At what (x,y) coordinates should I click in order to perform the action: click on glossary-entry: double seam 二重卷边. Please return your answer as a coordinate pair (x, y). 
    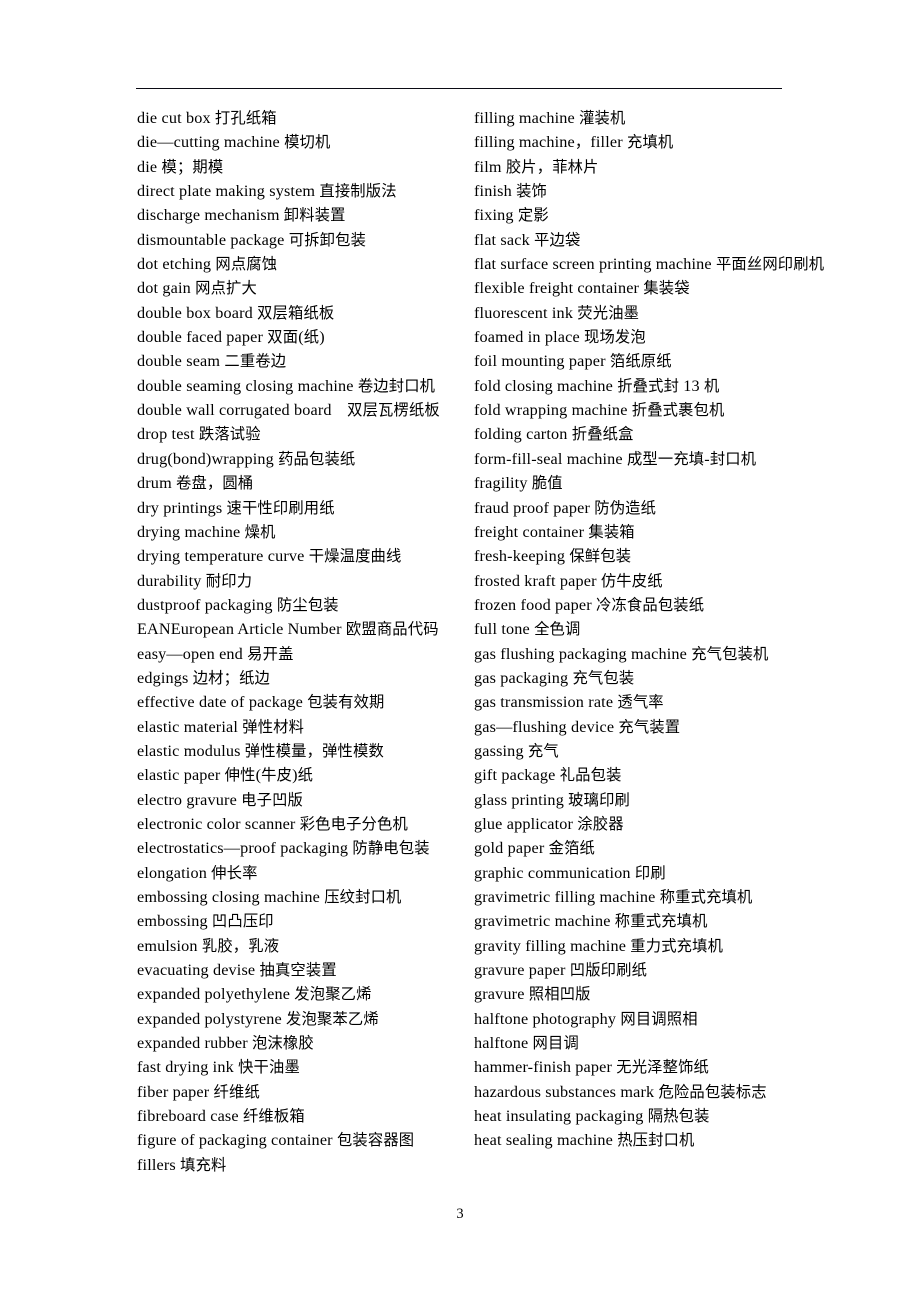
    Looking at the image, I should click on (212, 361).